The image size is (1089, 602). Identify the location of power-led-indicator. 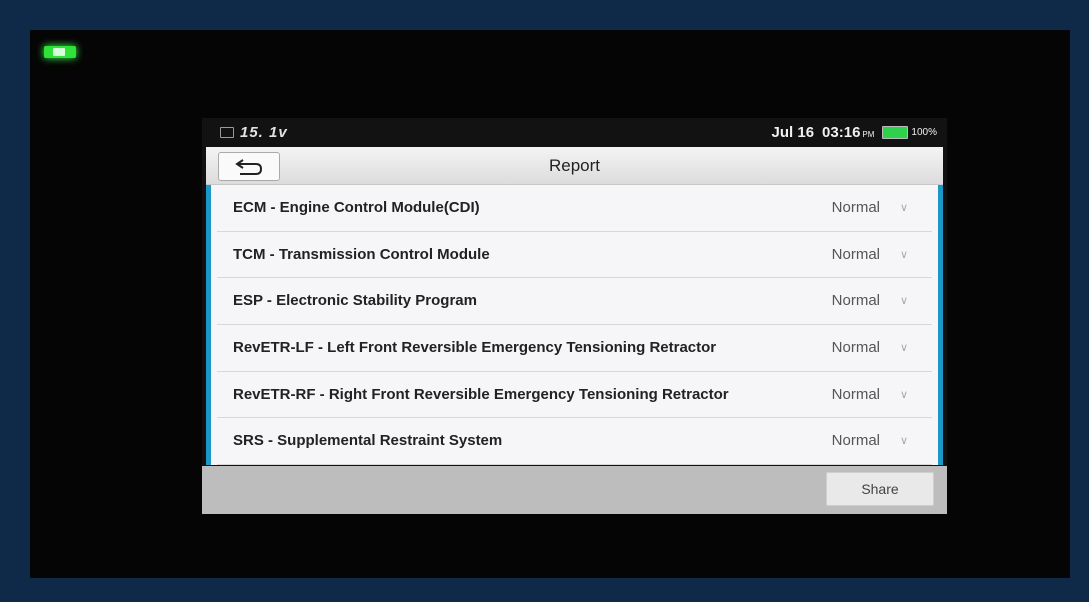
(60, 52).